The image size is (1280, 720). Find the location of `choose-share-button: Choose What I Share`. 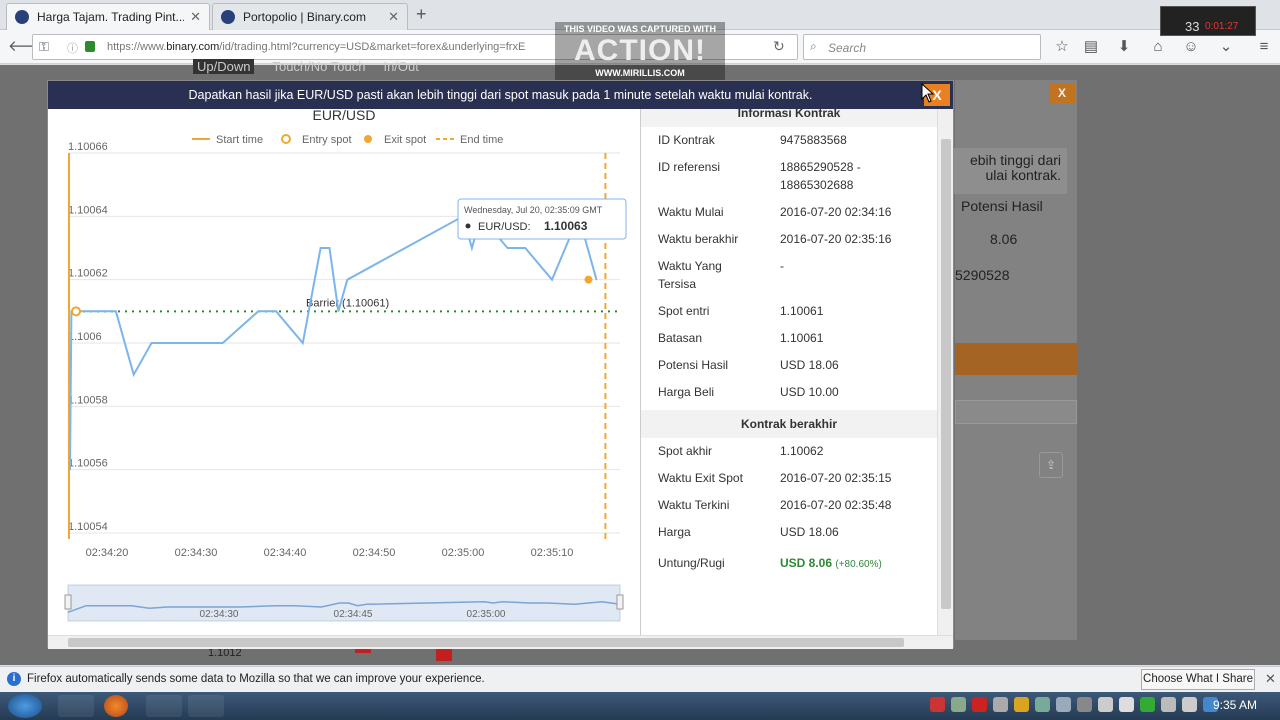

choose-share-button: Choose What I Share is located at coordinates (1198, 679).